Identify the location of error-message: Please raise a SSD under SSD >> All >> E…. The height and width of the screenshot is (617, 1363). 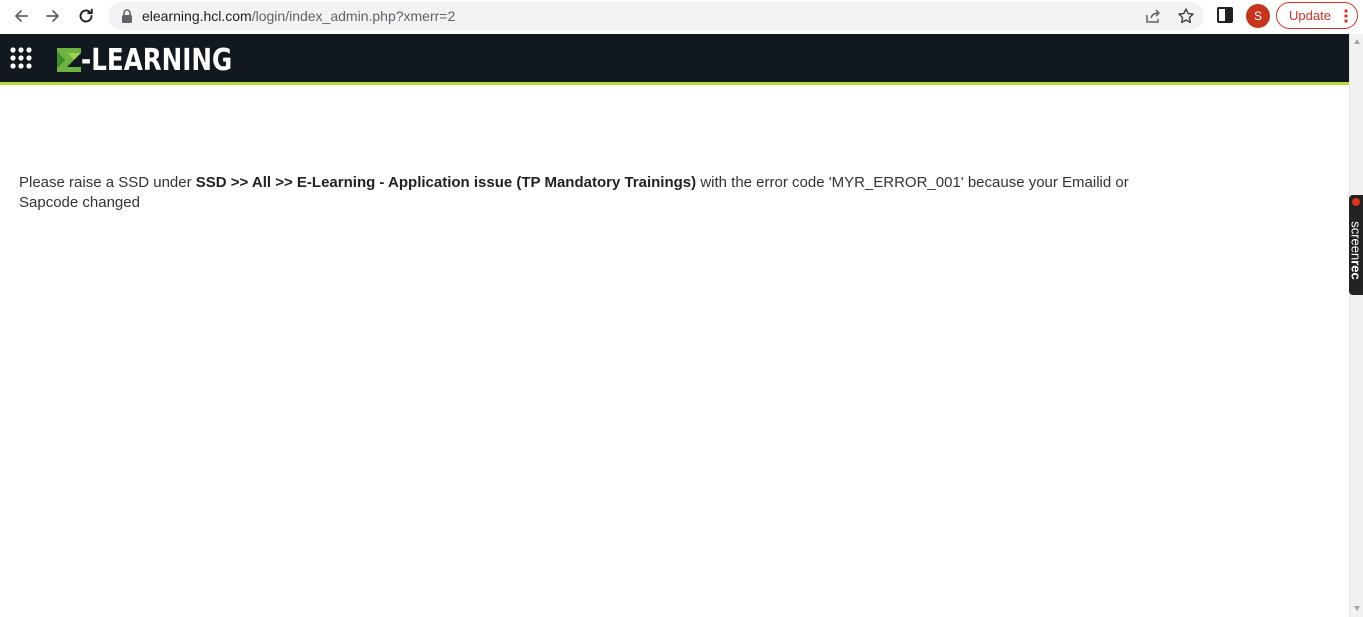
(574, 193).